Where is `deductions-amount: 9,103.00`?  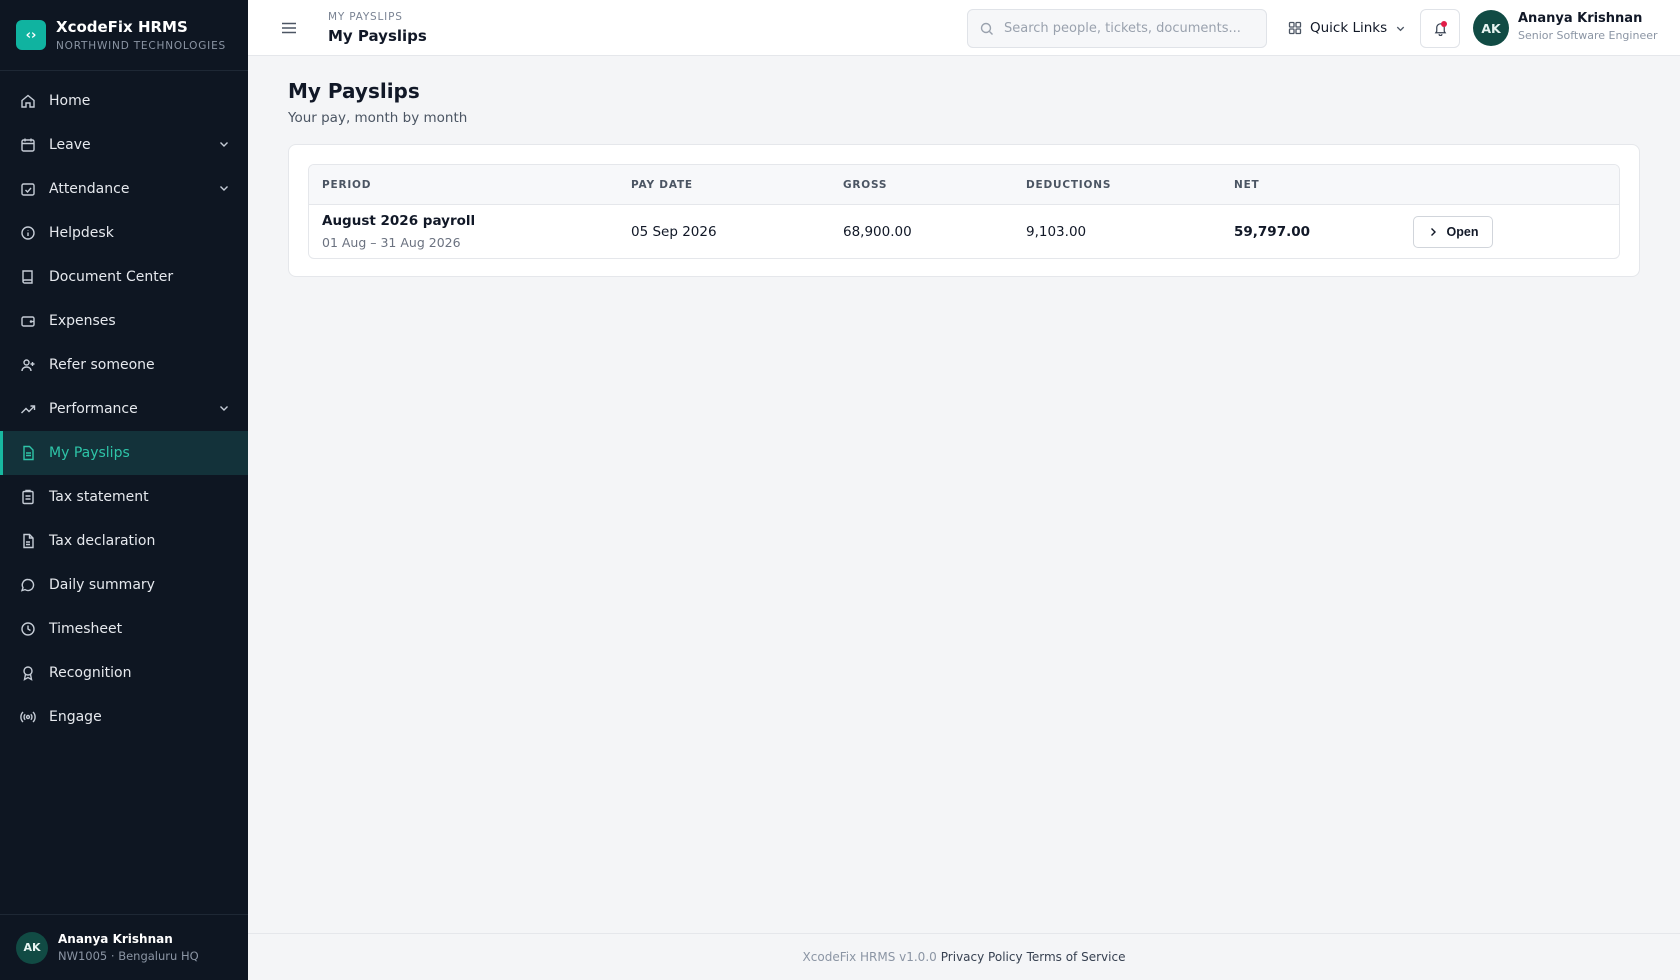
deductions-amount: 9,103.00 is located at coordinates (1056, 232).